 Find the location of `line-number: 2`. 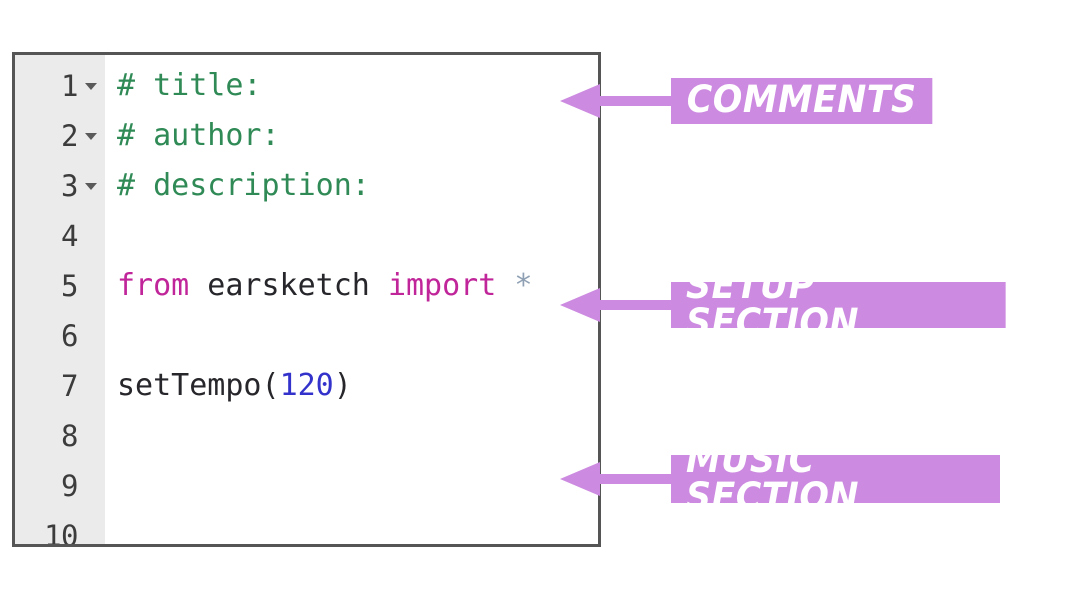

line-number: 2 is located at coordinates (69, 135).